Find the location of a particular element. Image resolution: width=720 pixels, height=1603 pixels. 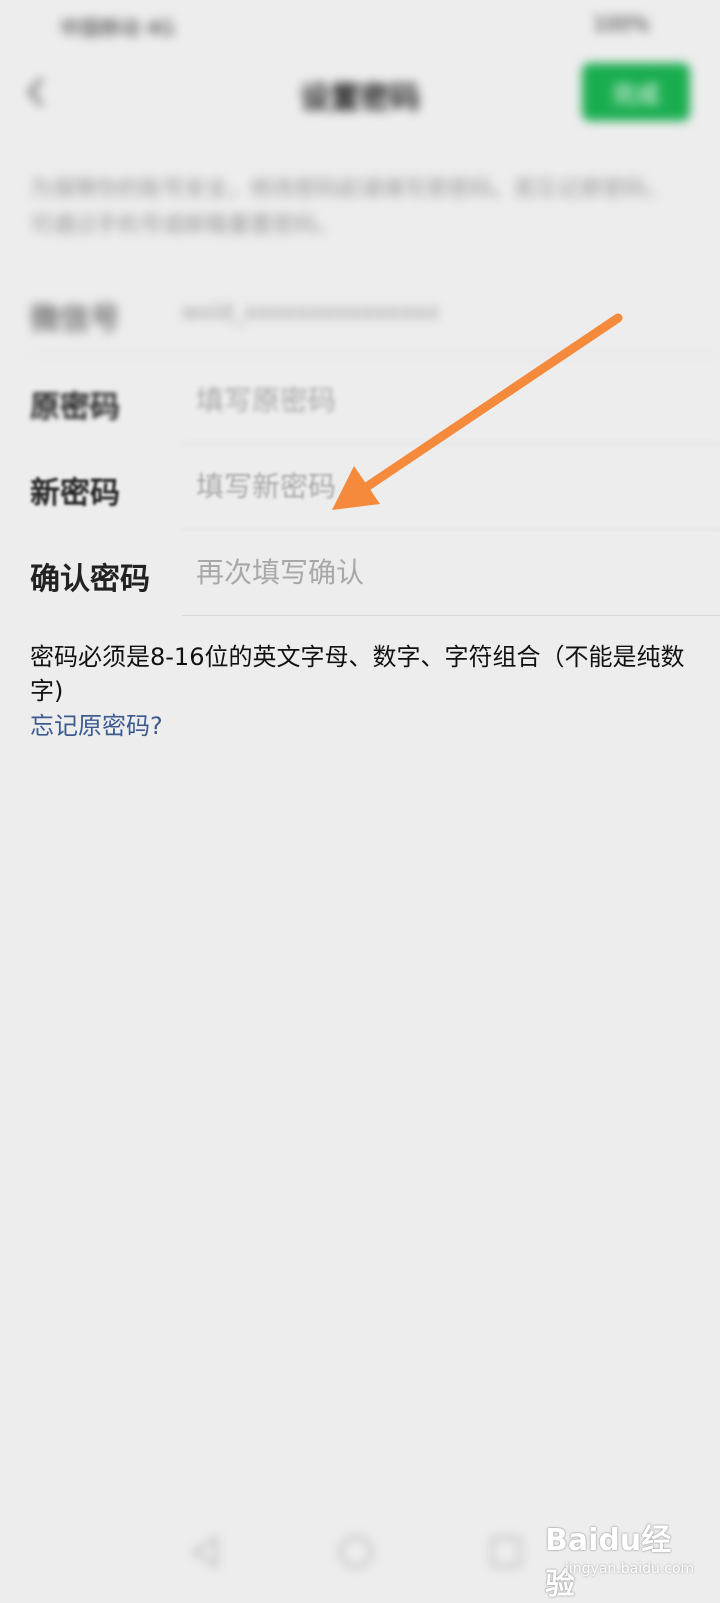

confirm-password-label: 确认密码 is located at coordinates (90, 579).